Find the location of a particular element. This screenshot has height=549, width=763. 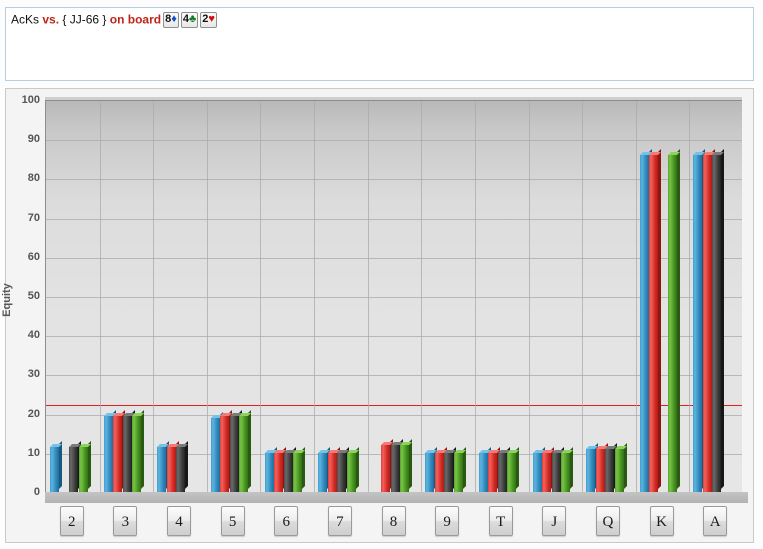

x-tick-card-A: A is located at coordinates (715, 521).